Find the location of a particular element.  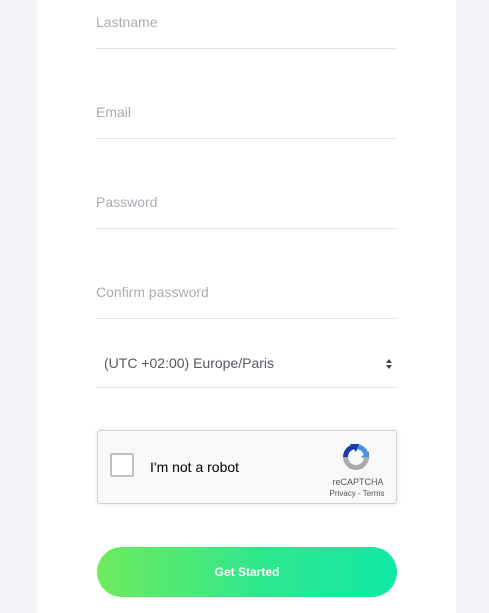

recaptcha-privacy-link: Privacy is located at coordinates (343, 493).